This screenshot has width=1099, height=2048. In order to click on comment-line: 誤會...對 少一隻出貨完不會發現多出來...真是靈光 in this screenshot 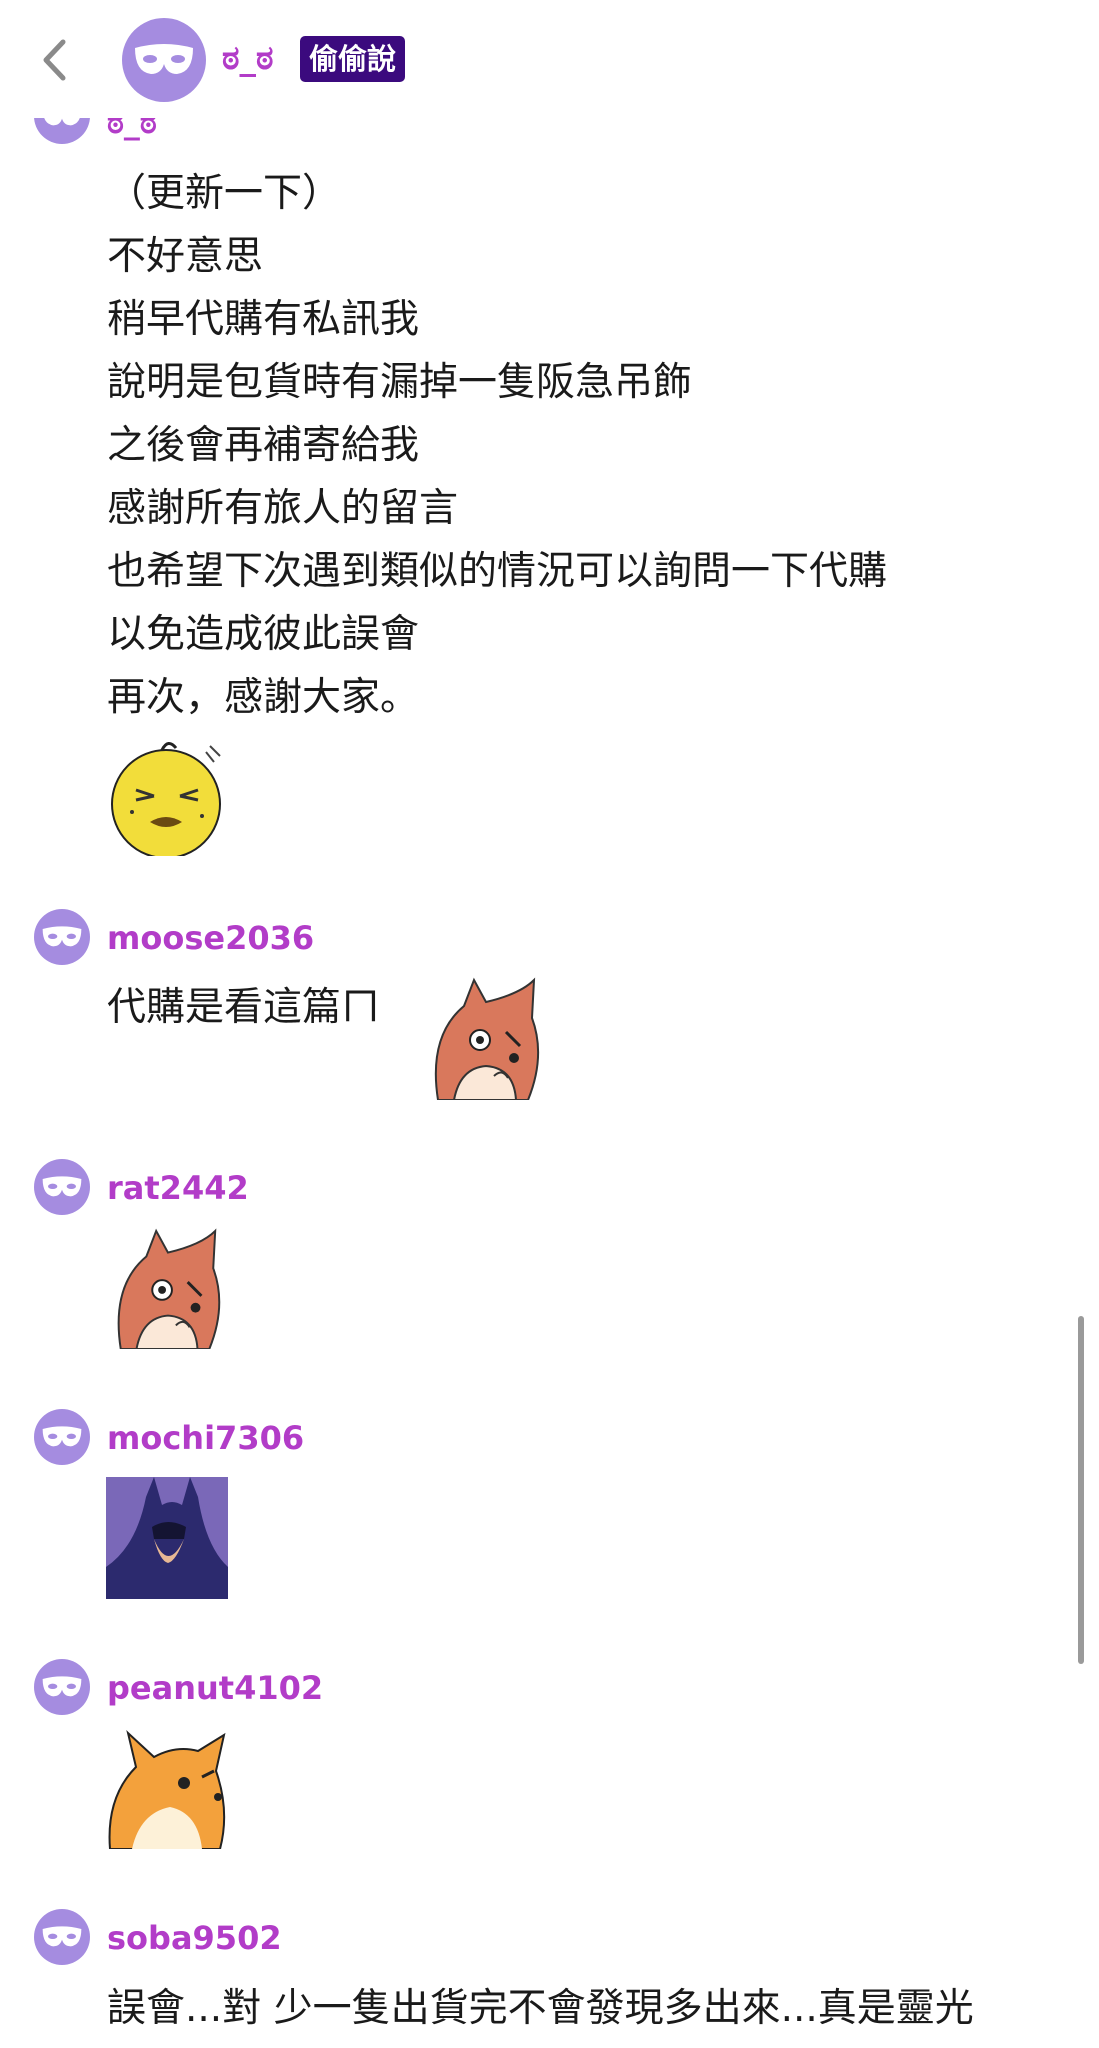, I will do `click(540, 2008)`.